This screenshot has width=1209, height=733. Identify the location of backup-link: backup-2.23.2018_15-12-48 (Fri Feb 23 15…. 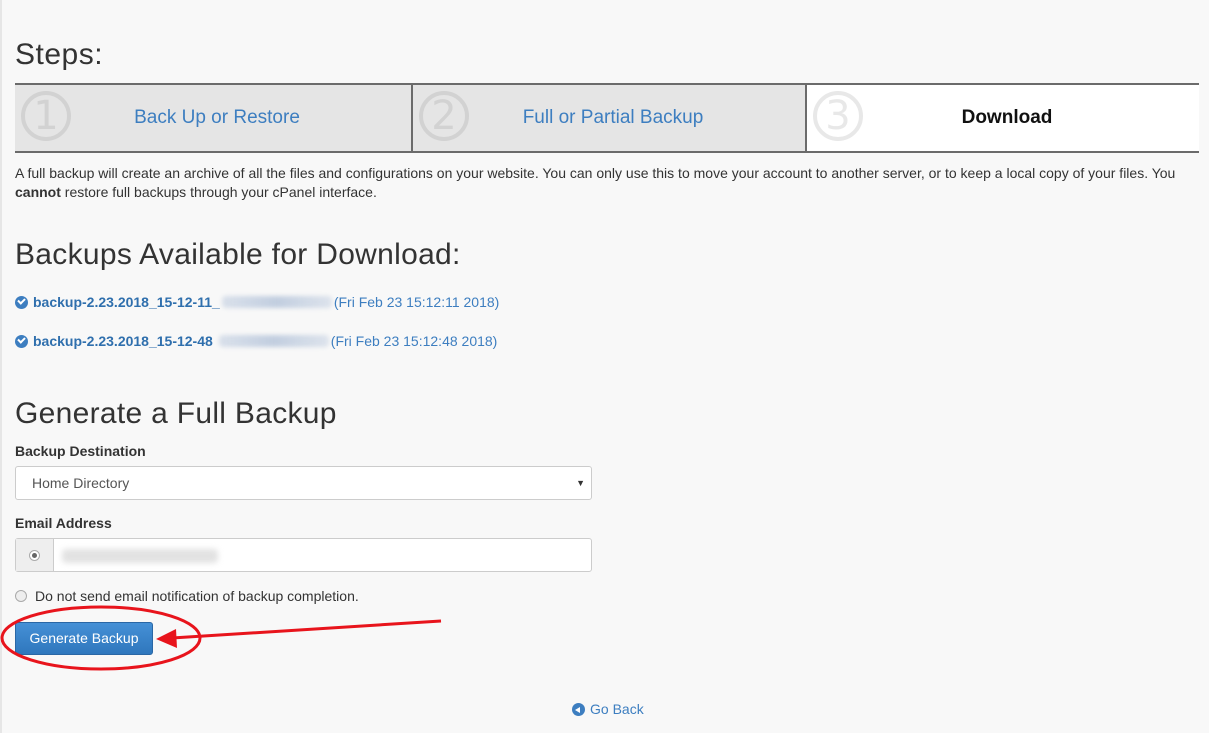
(256, 341).